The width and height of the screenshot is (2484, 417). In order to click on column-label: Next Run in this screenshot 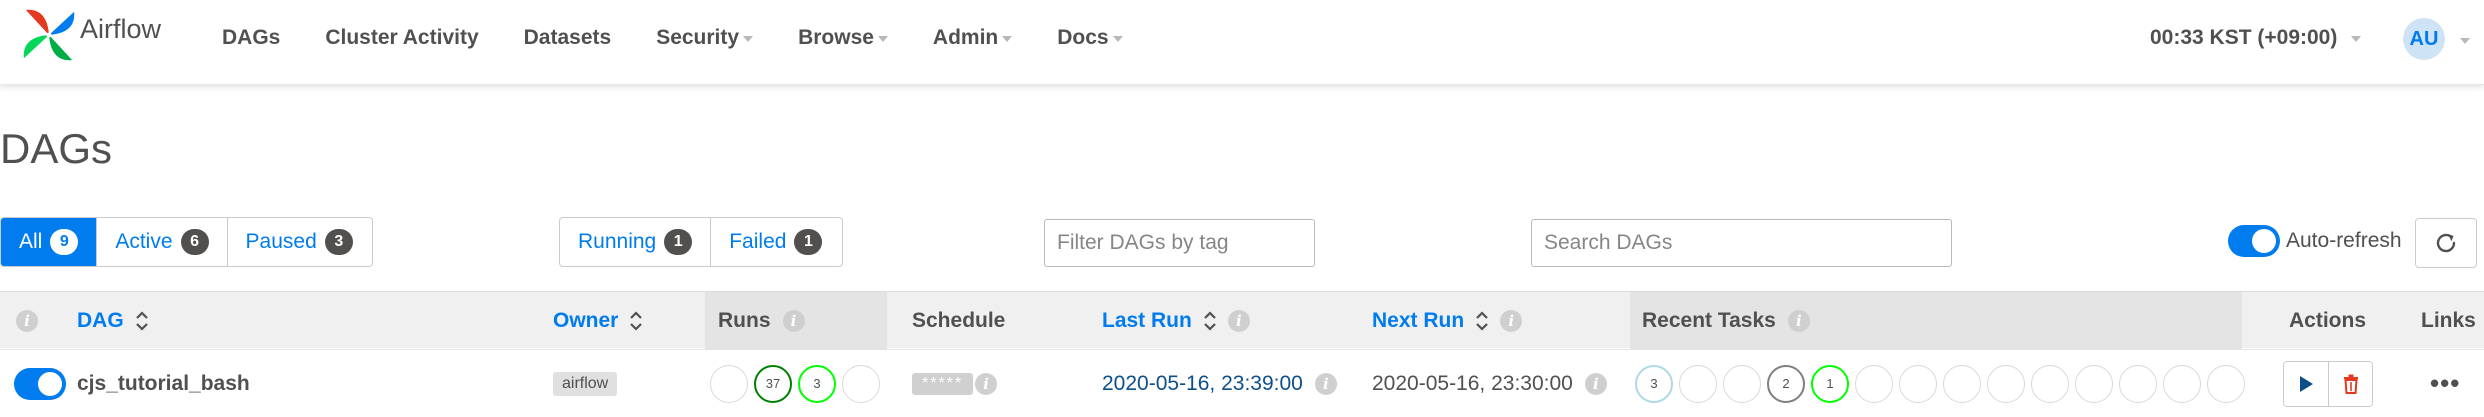, I will do `click(1418, 320)`.